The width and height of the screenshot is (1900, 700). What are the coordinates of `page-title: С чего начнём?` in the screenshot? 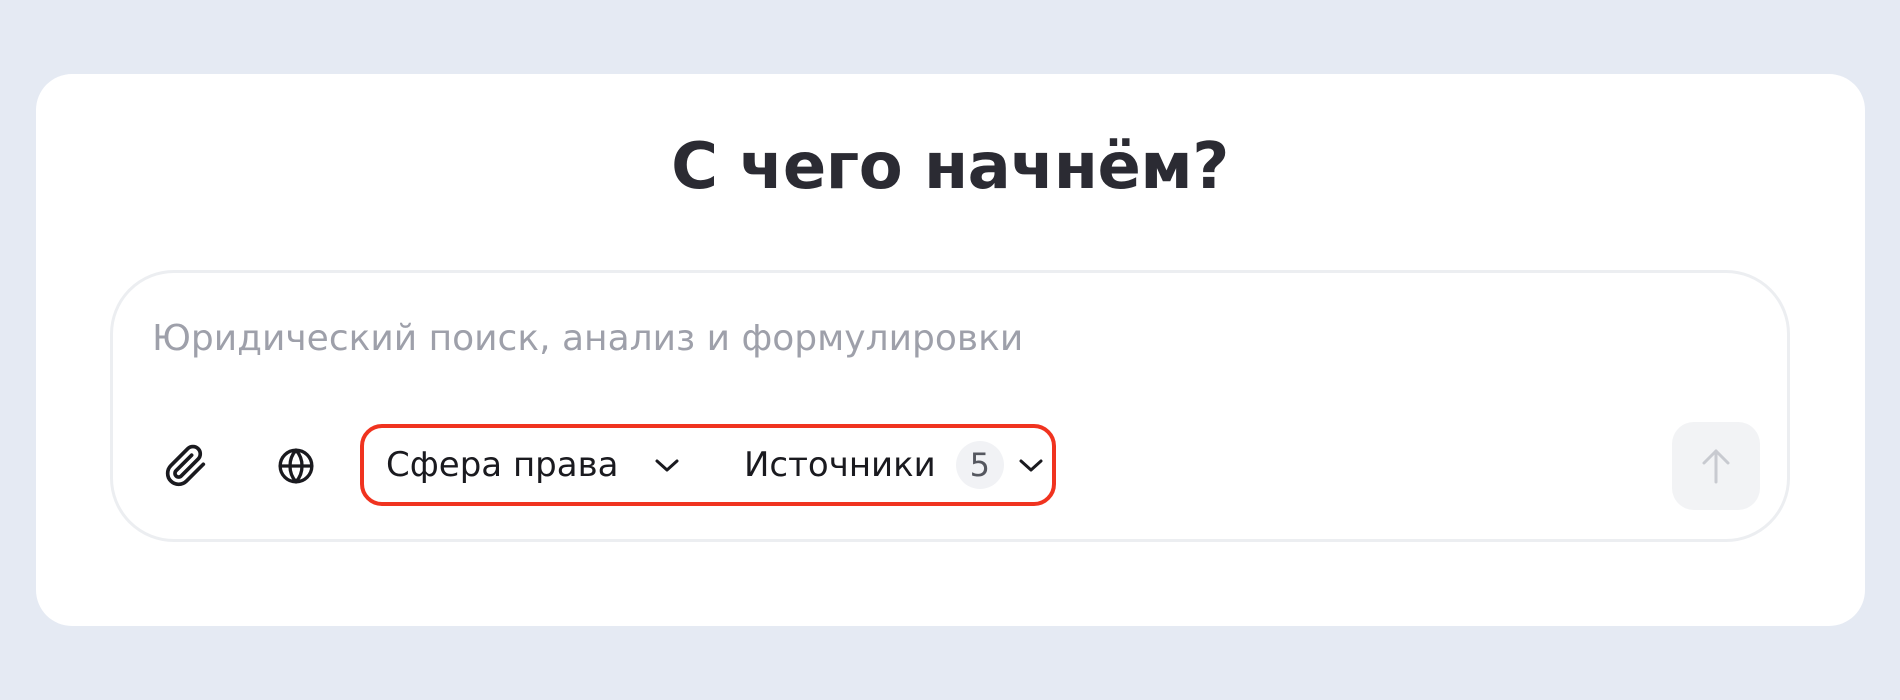 It's located at (950, 167).